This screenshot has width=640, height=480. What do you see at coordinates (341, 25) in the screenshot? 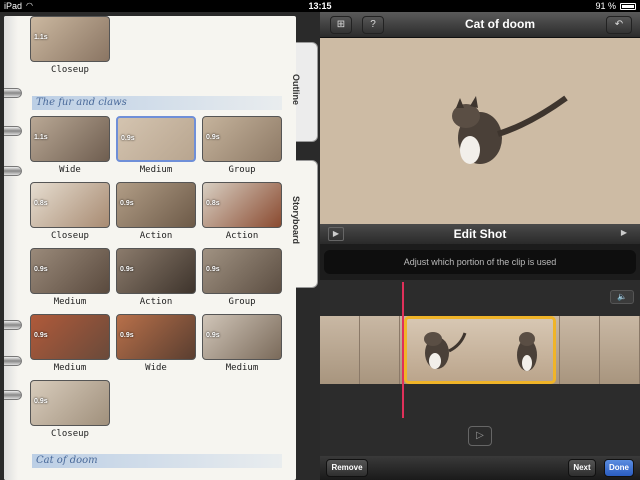
I see `film-import-icon: ⊞` at bounding box center [341, 25].